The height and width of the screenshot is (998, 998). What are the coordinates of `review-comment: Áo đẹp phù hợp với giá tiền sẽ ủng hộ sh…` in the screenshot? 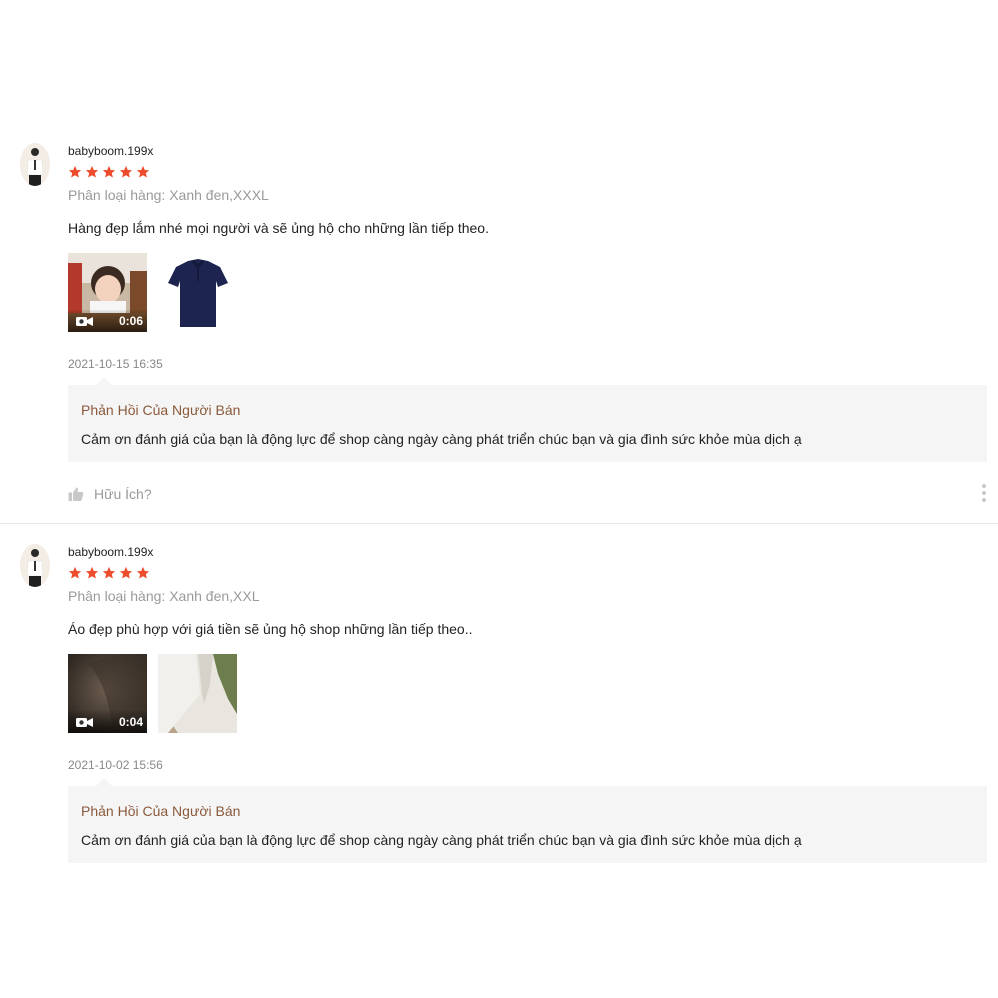 It's located at (270, 629).